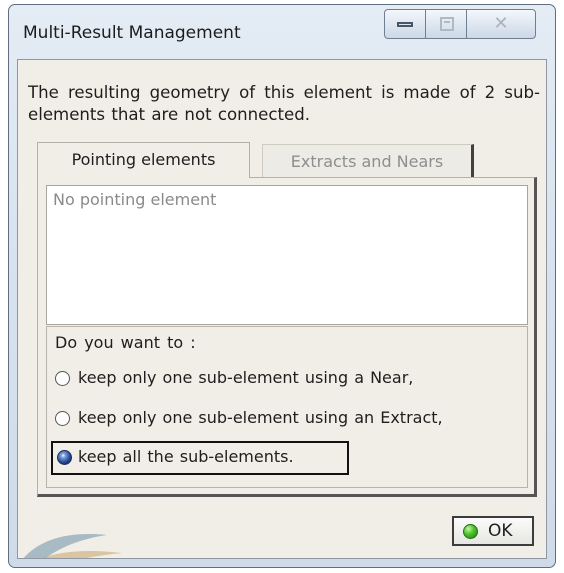 This screenshot has height=573, width=564. What do you see at coordinates (64, 457) in the screenshot?
I see `radio-button-checked` at bounding box center [64, 457].